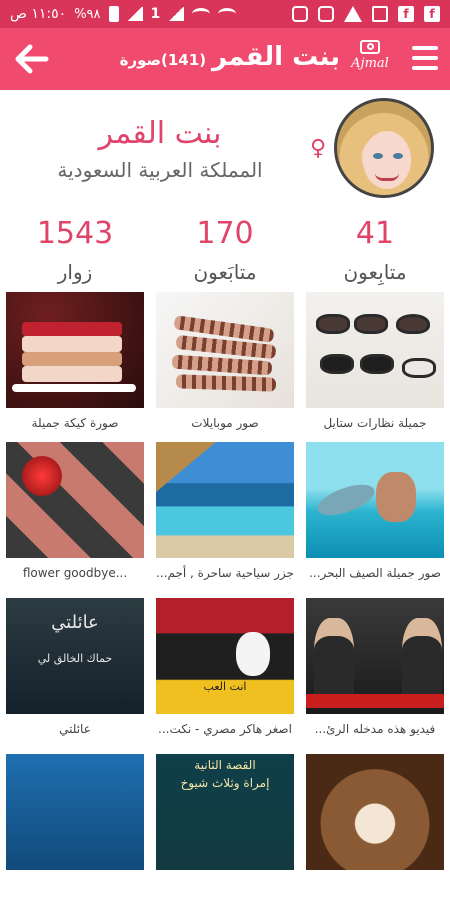 Image resolution: width=450 pixels, height=900 pixels. What do you see at coordinates (160, 170) in the screenshot?
I see `profile-country: المملكة العربية السعودية` at bounding box center [160, 170].